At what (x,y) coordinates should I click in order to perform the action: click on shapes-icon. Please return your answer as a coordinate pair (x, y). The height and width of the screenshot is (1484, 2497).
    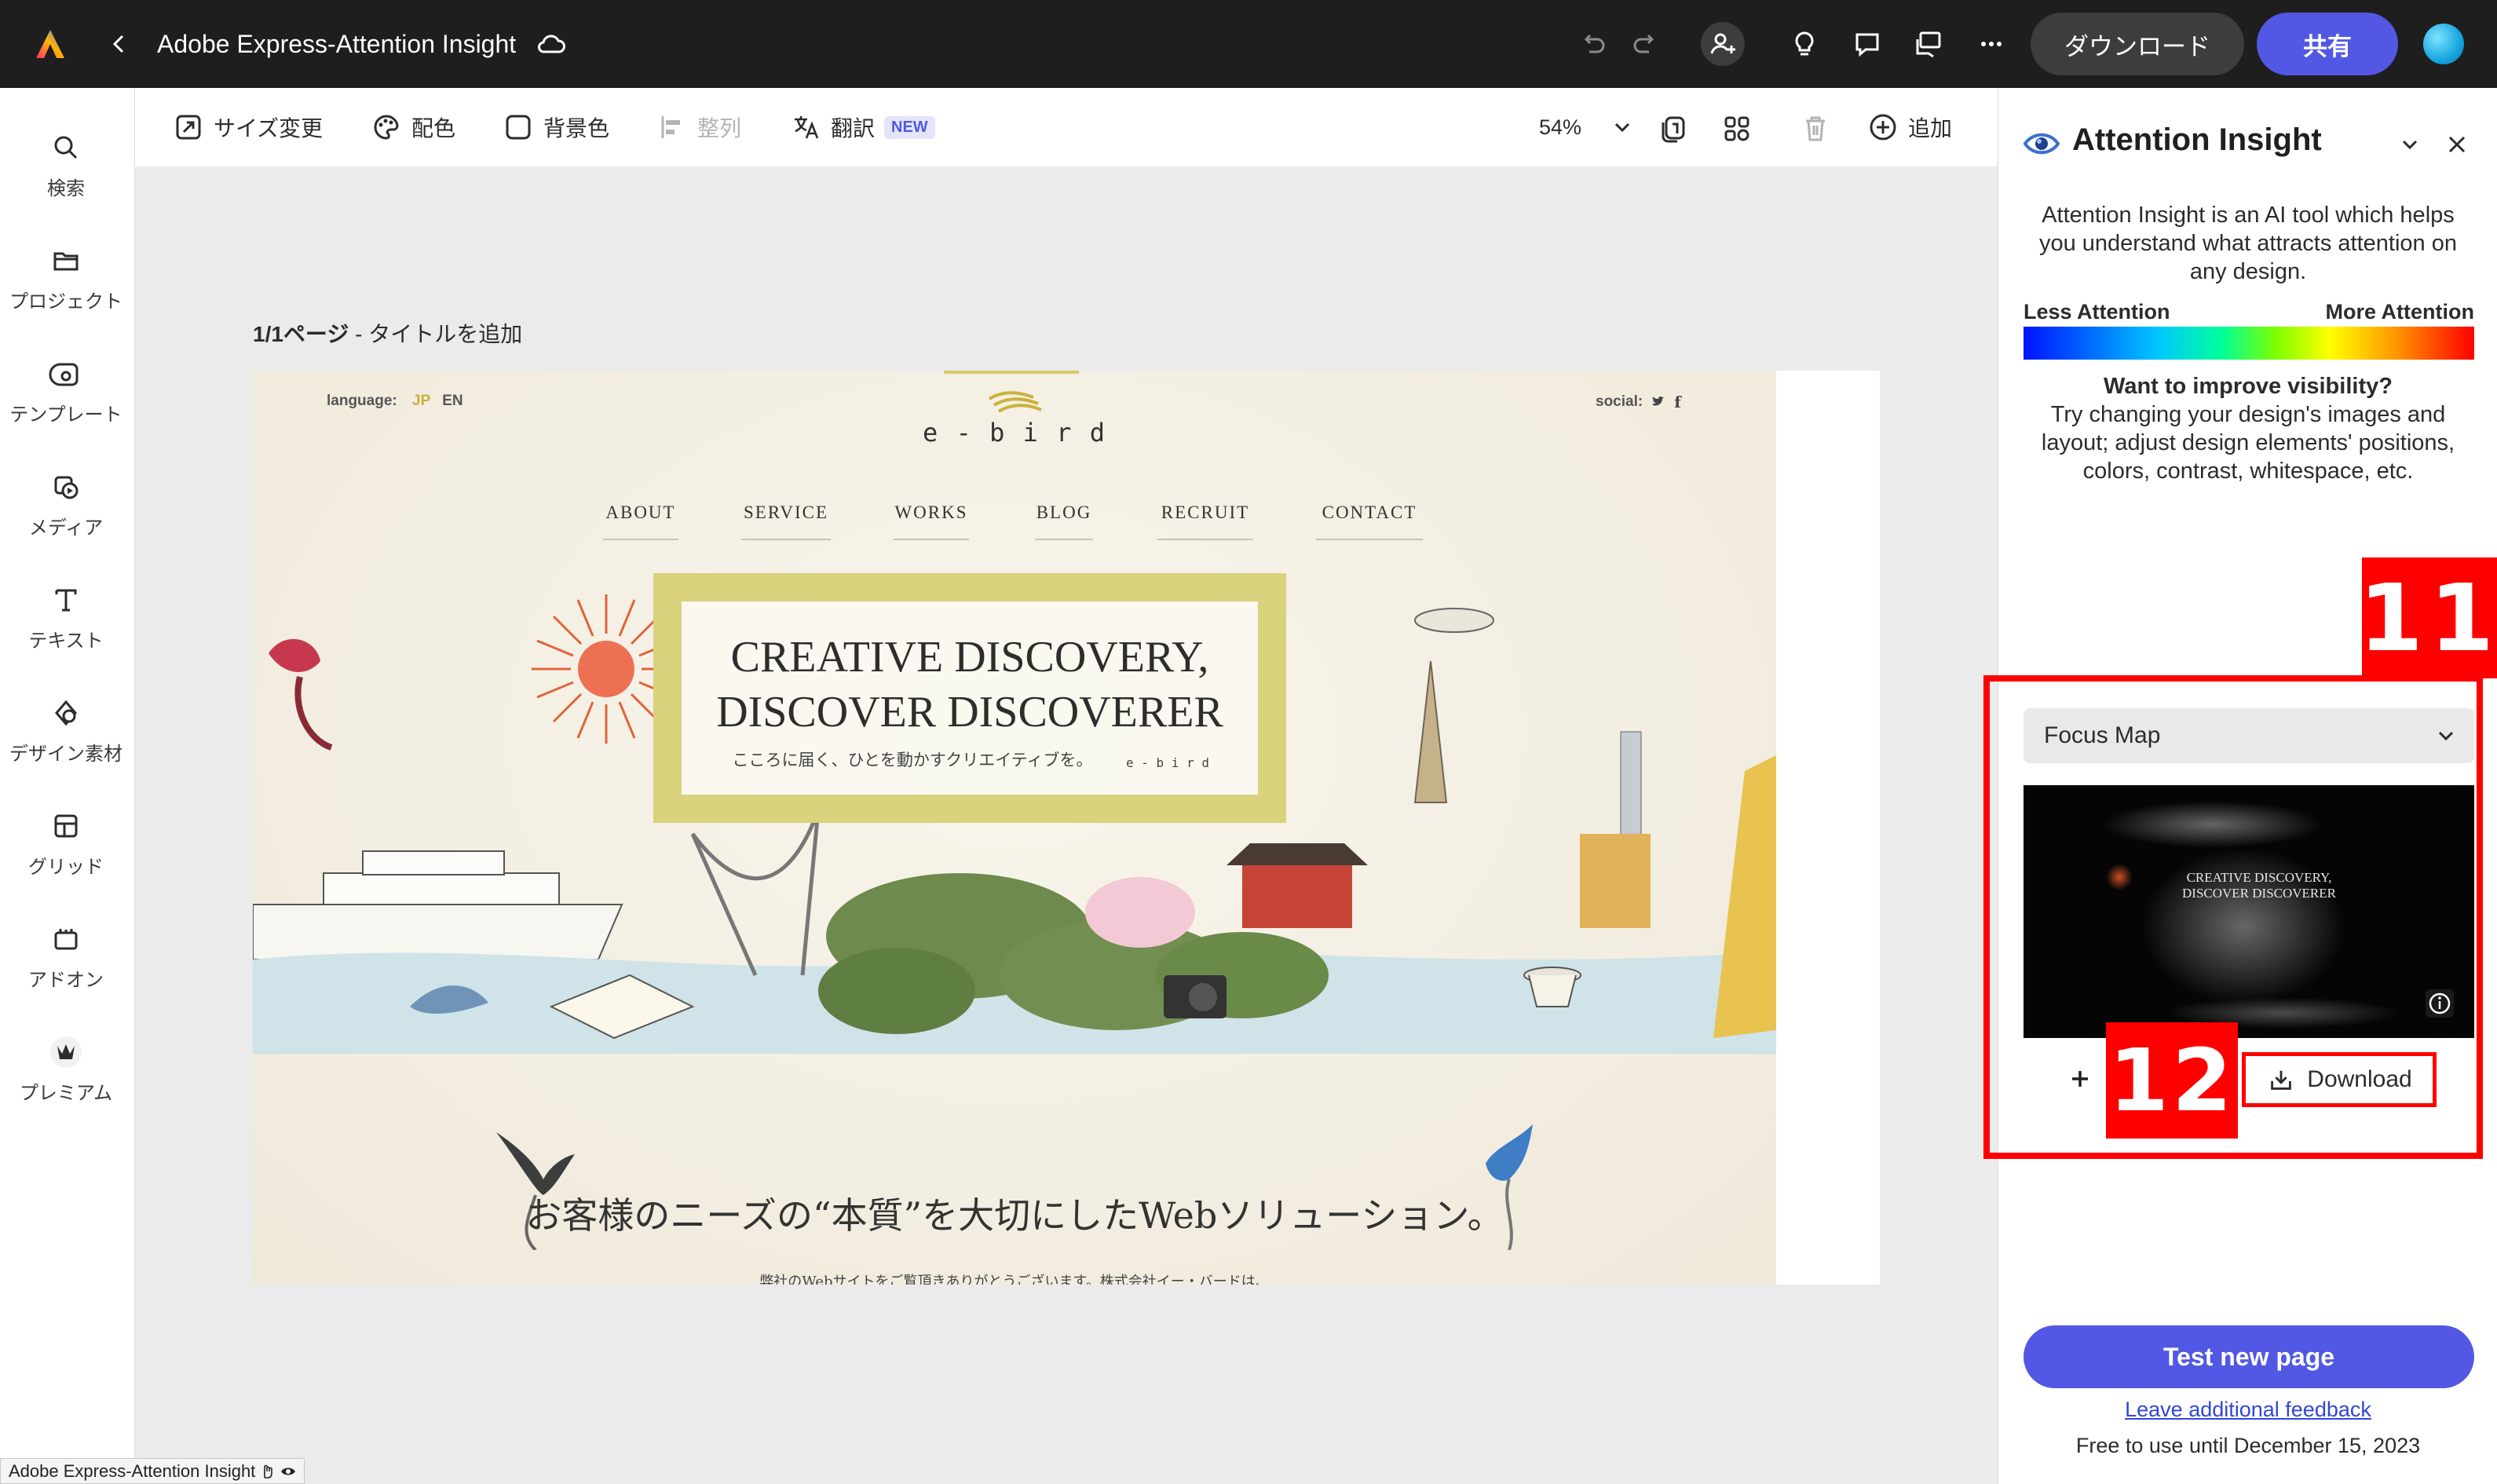
    Looking at the image, I should click on (66, 713).